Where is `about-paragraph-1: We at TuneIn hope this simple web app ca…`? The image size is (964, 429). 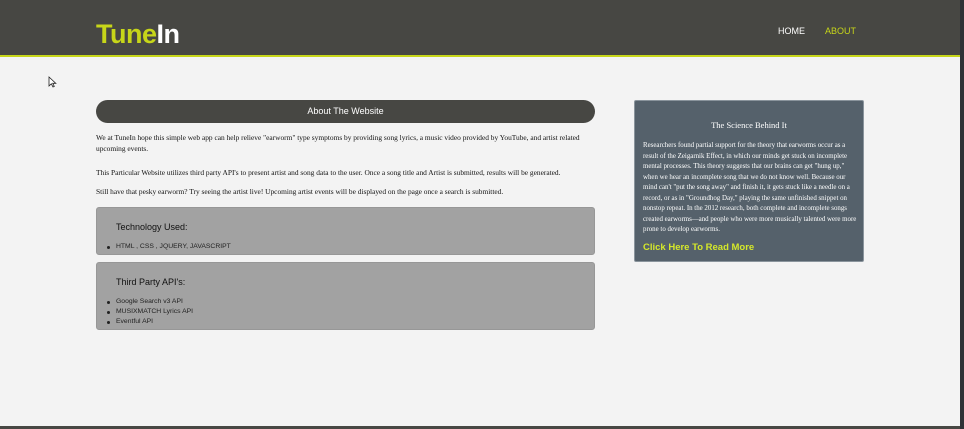
about-paragraph-1: We at TuneIn hope this simple web app ca… is located at coordinates (338, 143).